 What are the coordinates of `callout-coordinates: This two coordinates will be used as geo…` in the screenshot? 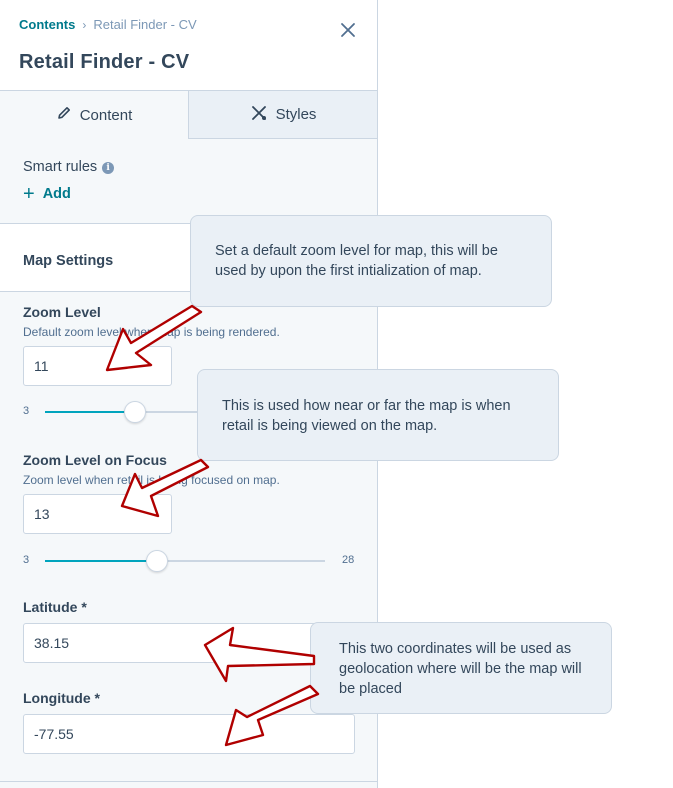 It's located at (461, 668).